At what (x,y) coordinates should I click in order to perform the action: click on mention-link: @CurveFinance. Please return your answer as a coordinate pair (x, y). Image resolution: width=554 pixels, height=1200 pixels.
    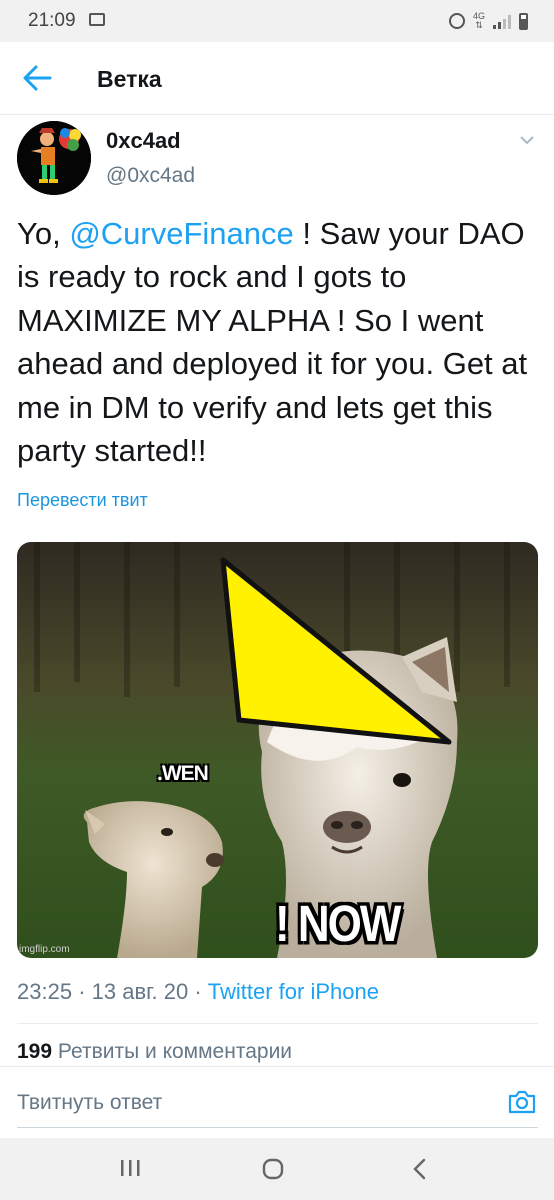
    Looking at the image, I should click on (181, 233).